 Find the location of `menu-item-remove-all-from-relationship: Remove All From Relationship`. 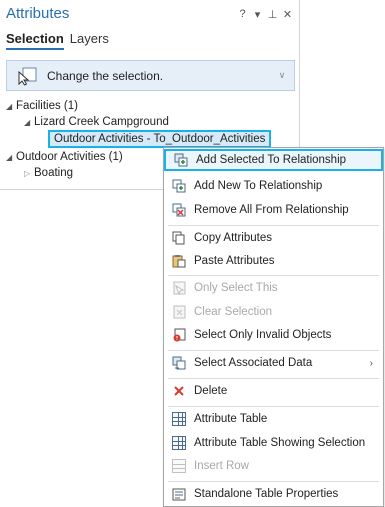

menu-item-remove-all-from-relationship: Remove All From Relationship is located at coordinates (273, 210).